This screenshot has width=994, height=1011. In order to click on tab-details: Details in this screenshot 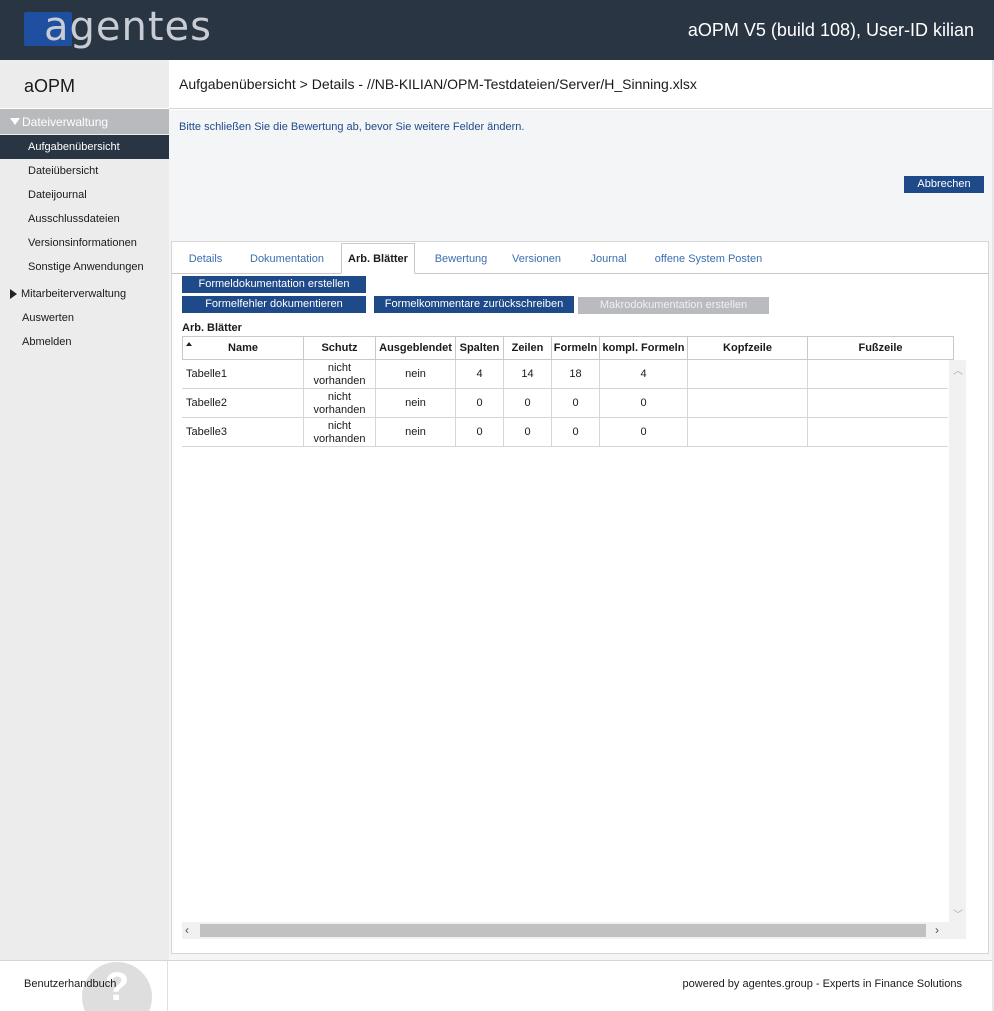, I will do `click(205, 258)`.